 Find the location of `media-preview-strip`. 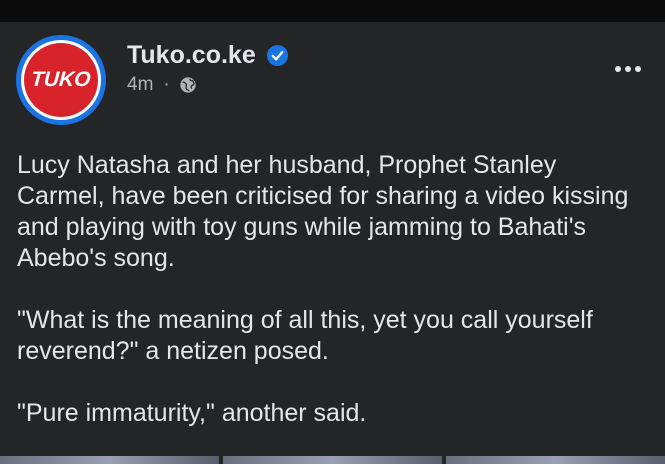

media-preview-strip is located at coordinates (332, 460).